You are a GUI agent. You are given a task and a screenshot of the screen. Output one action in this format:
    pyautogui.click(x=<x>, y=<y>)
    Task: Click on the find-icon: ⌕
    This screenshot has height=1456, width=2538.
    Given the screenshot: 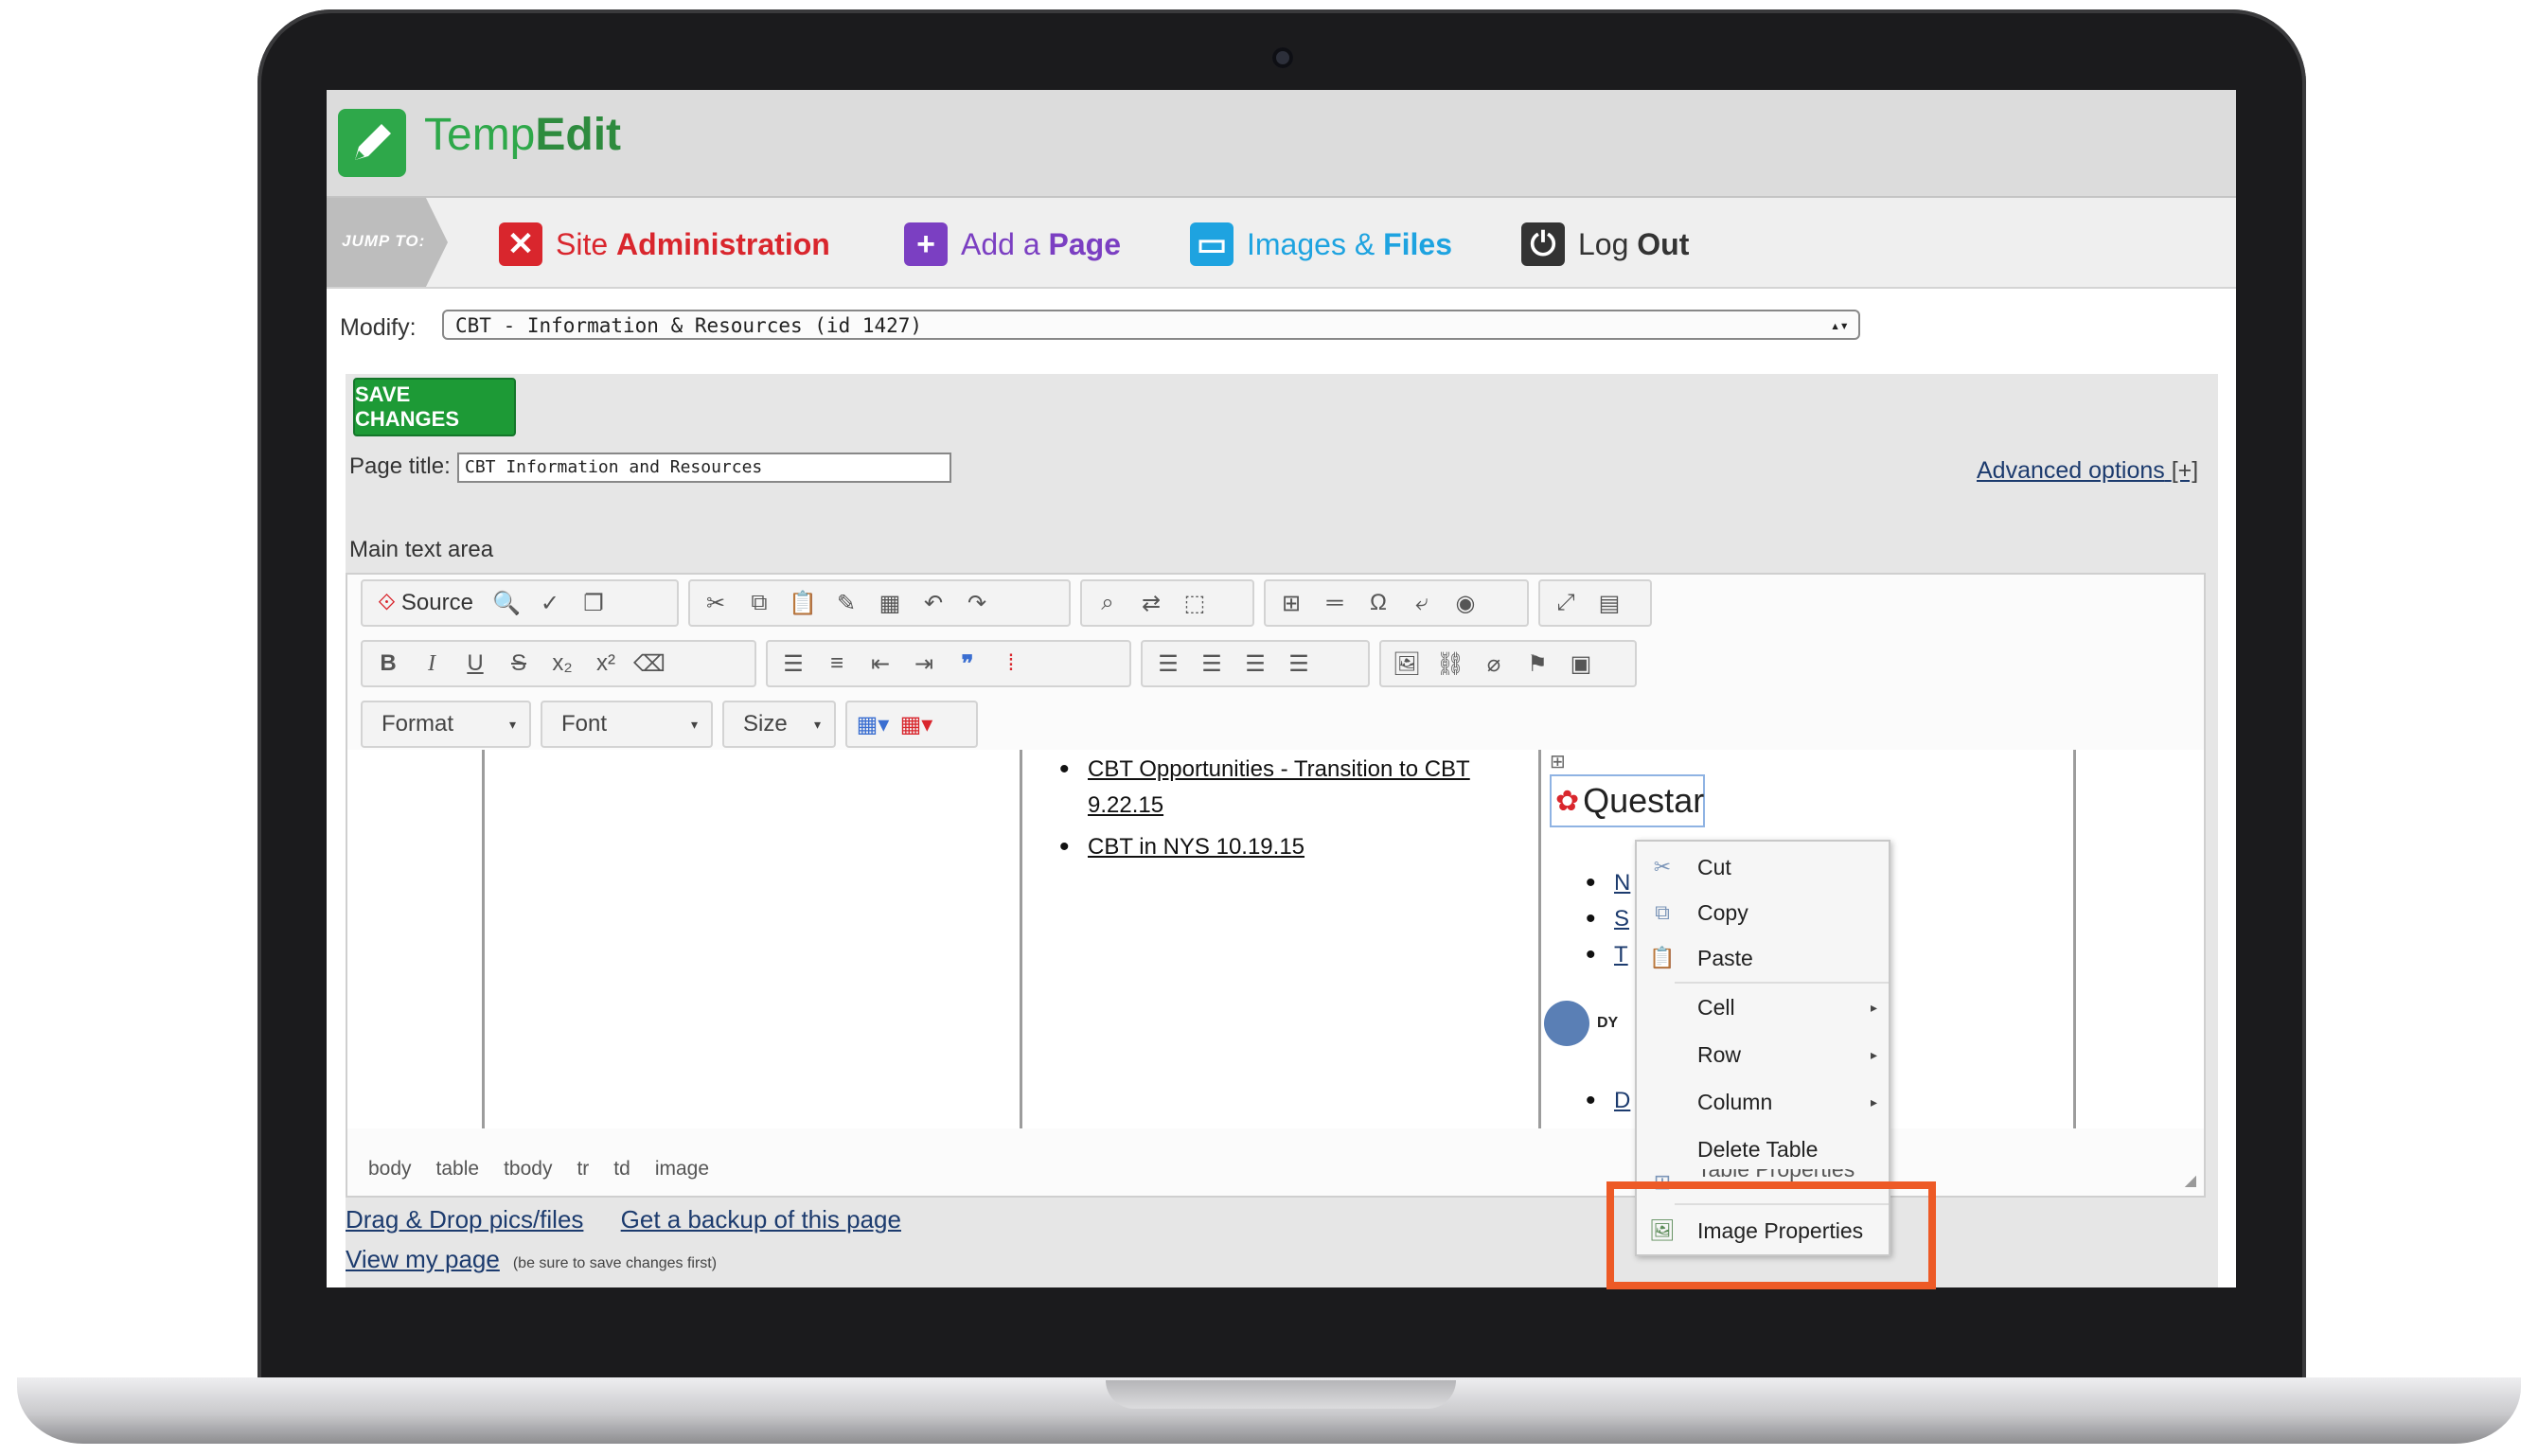 What is the action you would take?
    pyautogui.click(x=1108, y=603)
    